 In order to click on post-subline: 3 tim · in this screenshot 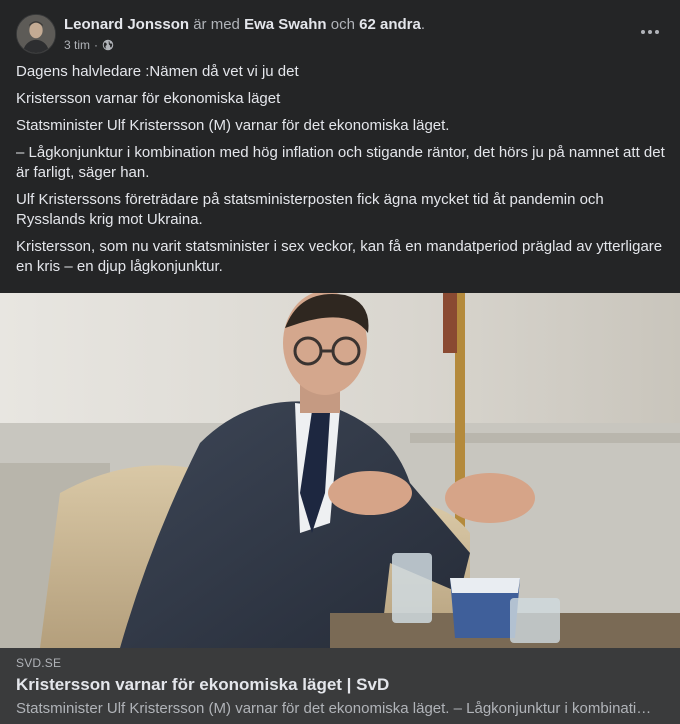, I will do `click(244, 45)`.